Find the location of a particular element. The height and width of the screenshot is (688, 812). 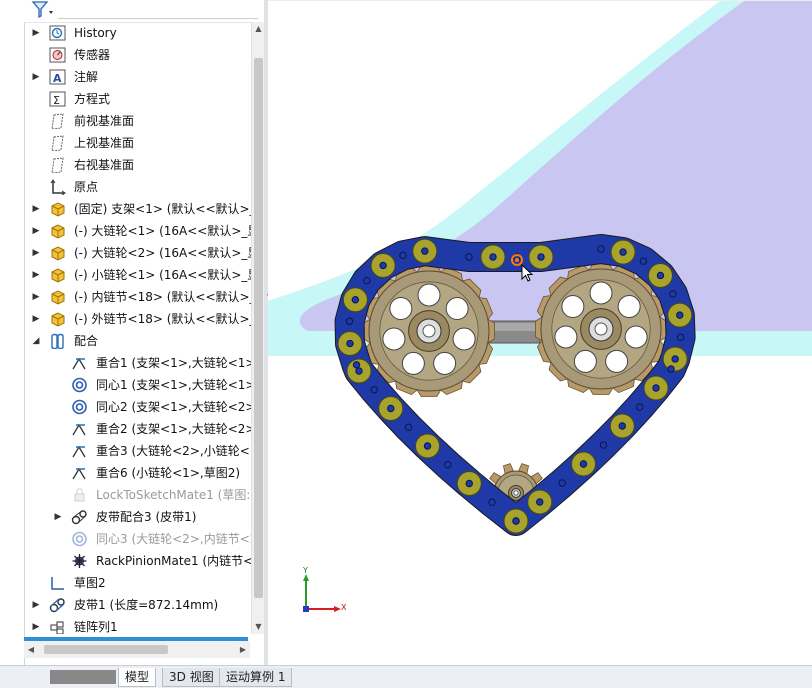

scroll-thumb is located at coordinates (258, 328).